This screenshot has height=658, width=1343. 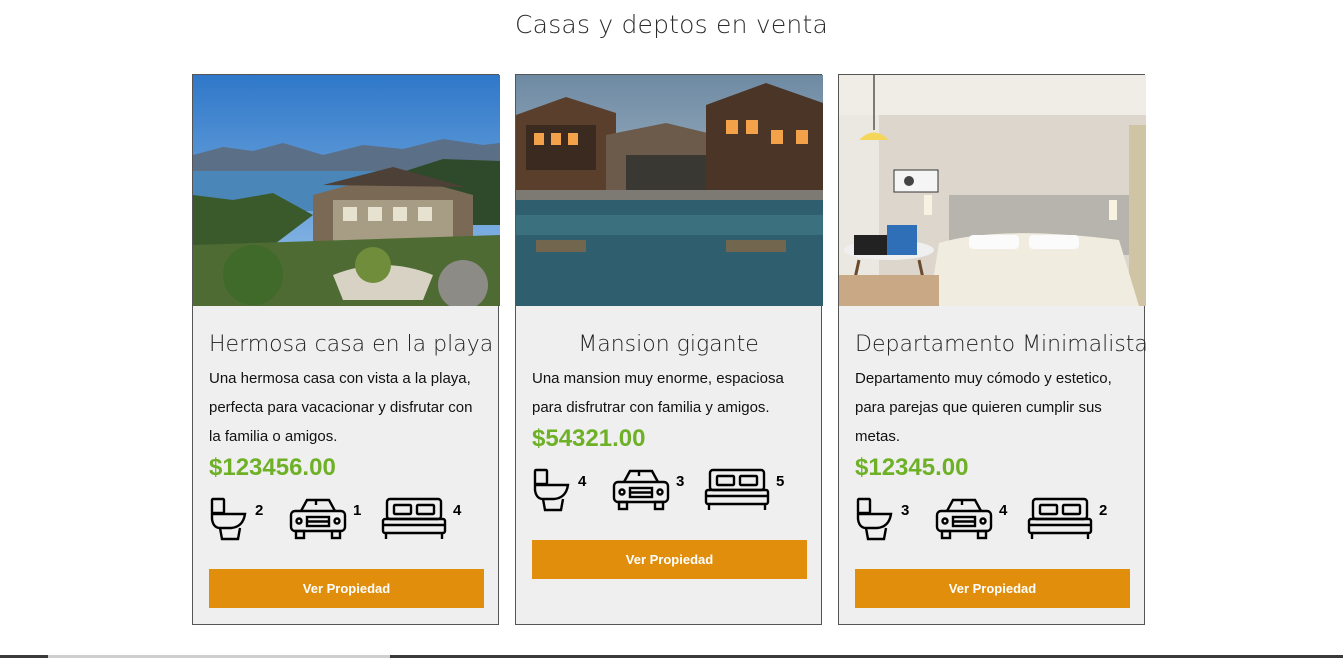 I want to click on listing-title: Hermosa casa en la playa, so click(x=351, y=344).